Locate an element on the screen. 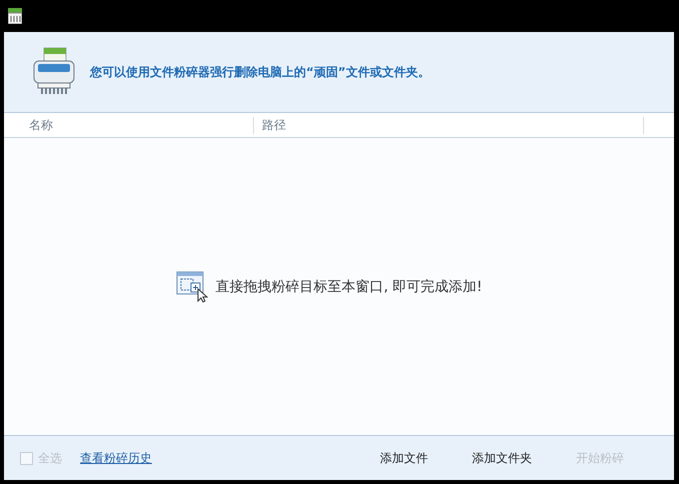 The width and height of the screenshot is (679, 484). app-icon is located at coordinates (15, 16).